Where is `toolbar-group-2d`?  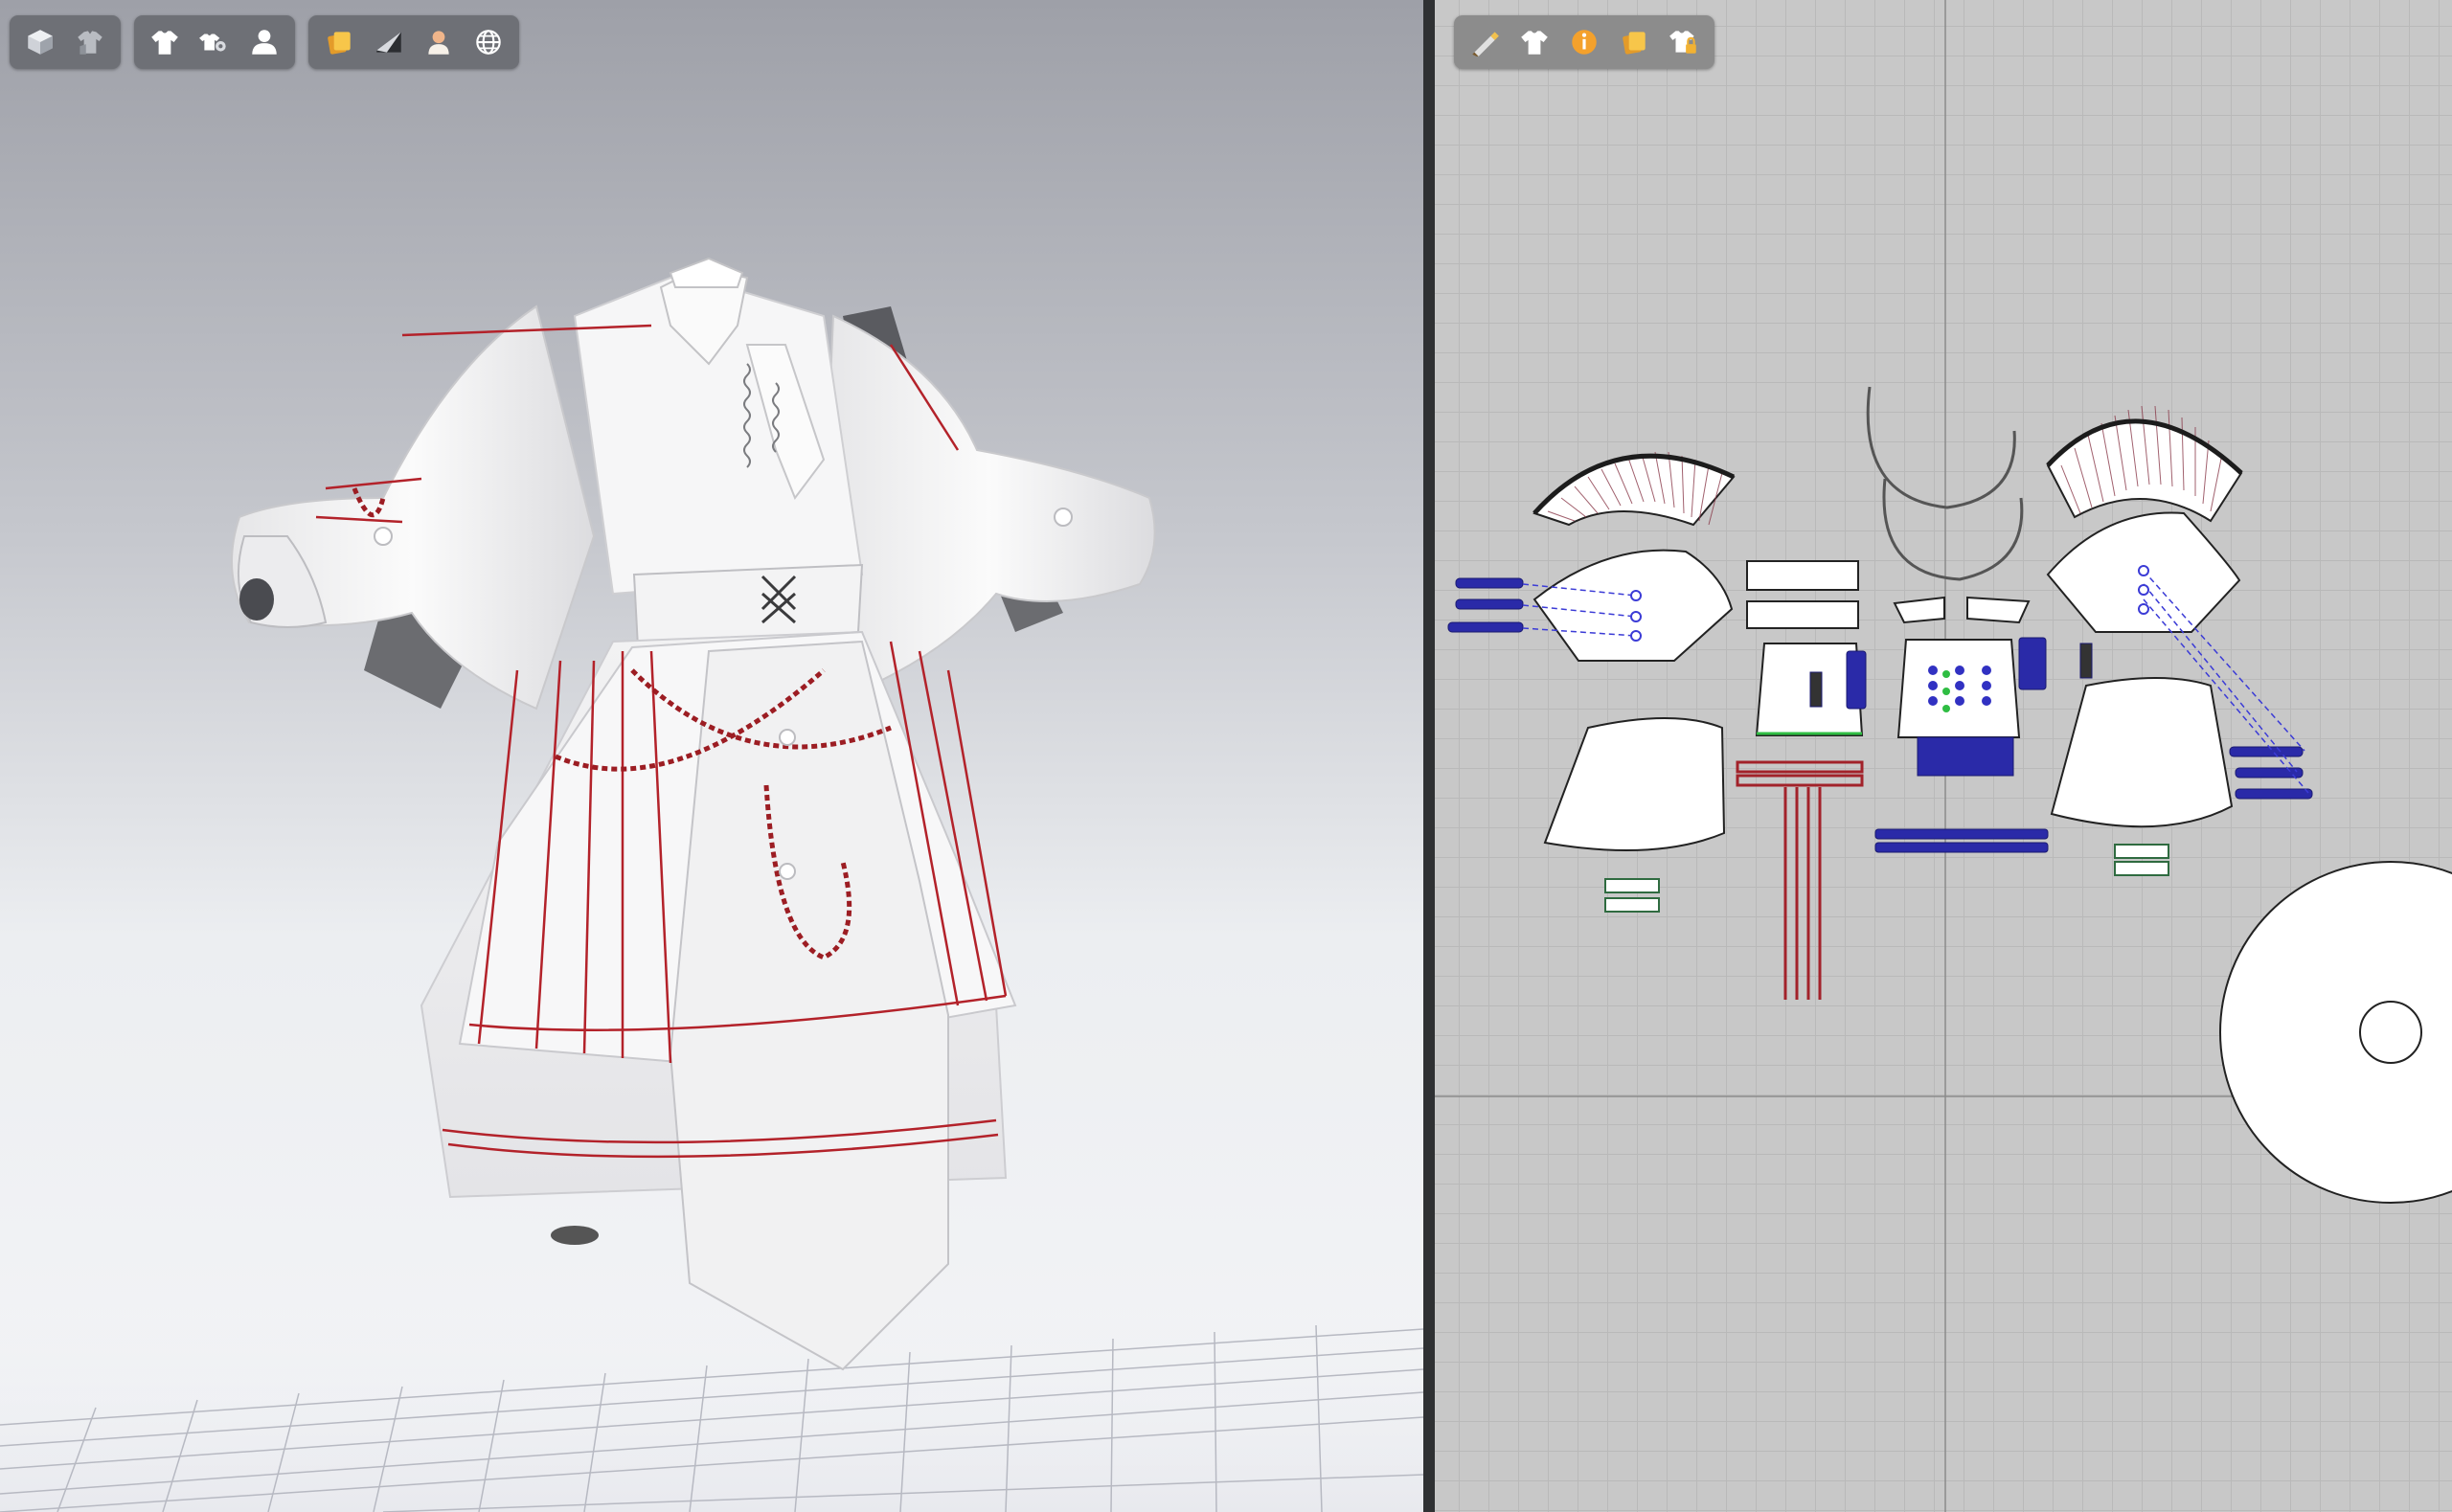 toolbar-group-2d is located at coordinates (1584, 42).